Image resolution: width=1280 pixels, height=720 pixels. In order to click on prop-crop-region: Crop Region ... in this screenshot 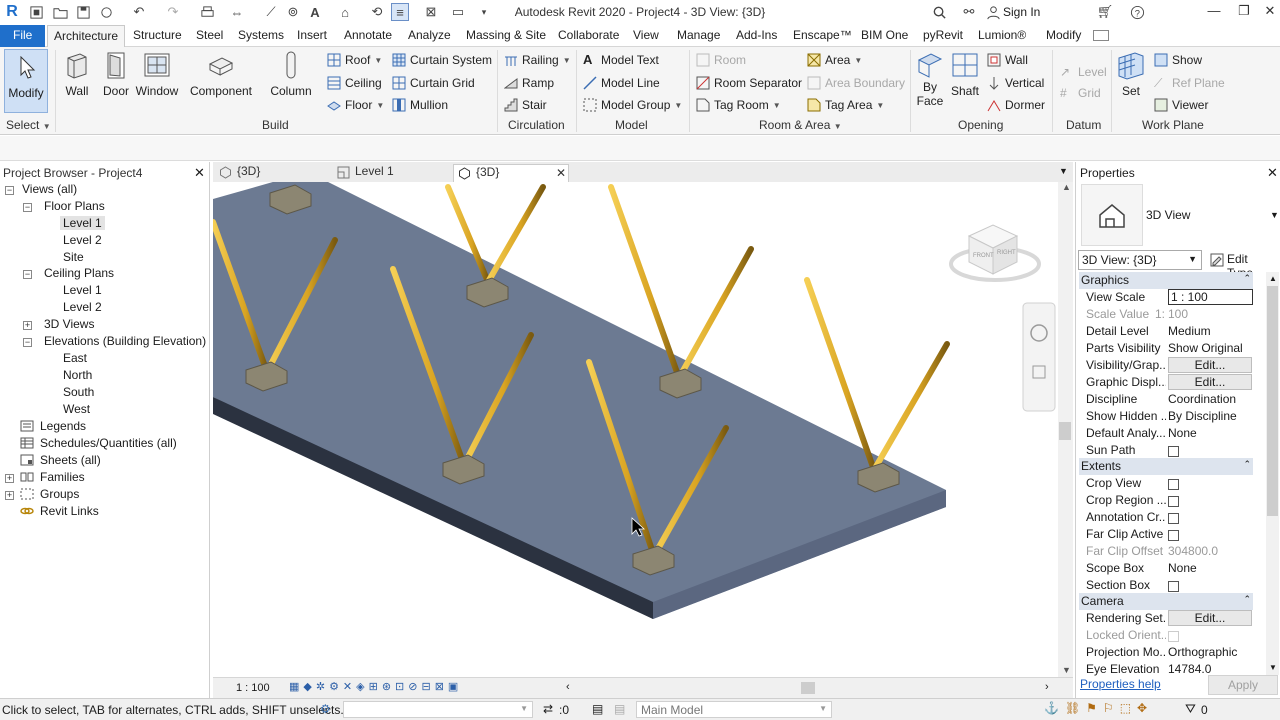, I will do `click(1166, 500)`.